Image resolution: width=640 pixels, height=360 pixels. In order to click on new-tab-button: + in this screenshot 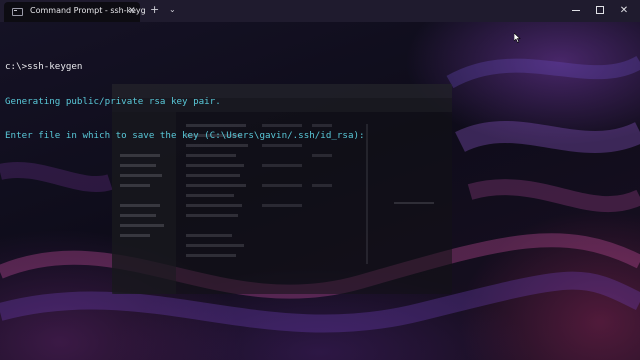, I will do `click(154, 10)`.